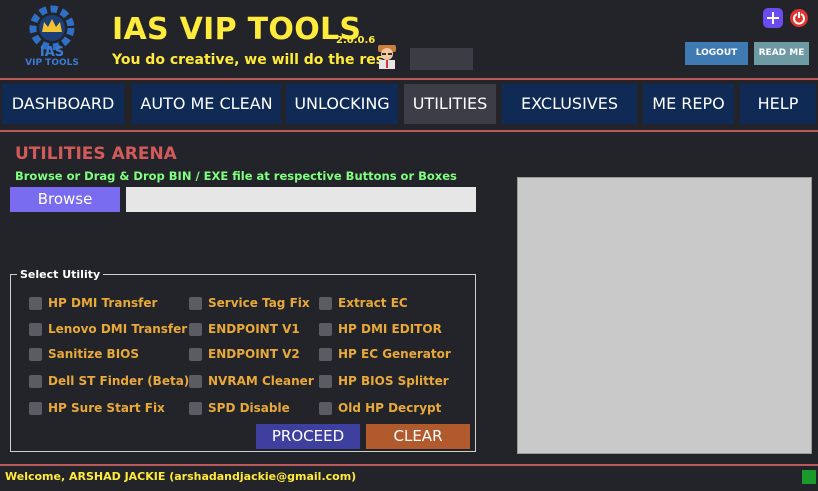 This screenshot has width=818, height=491. What do you see at coordinates (249, 303) in the screenshot?
I see `utility-option: Service Tag Fix` at bounding box center [249, 303].